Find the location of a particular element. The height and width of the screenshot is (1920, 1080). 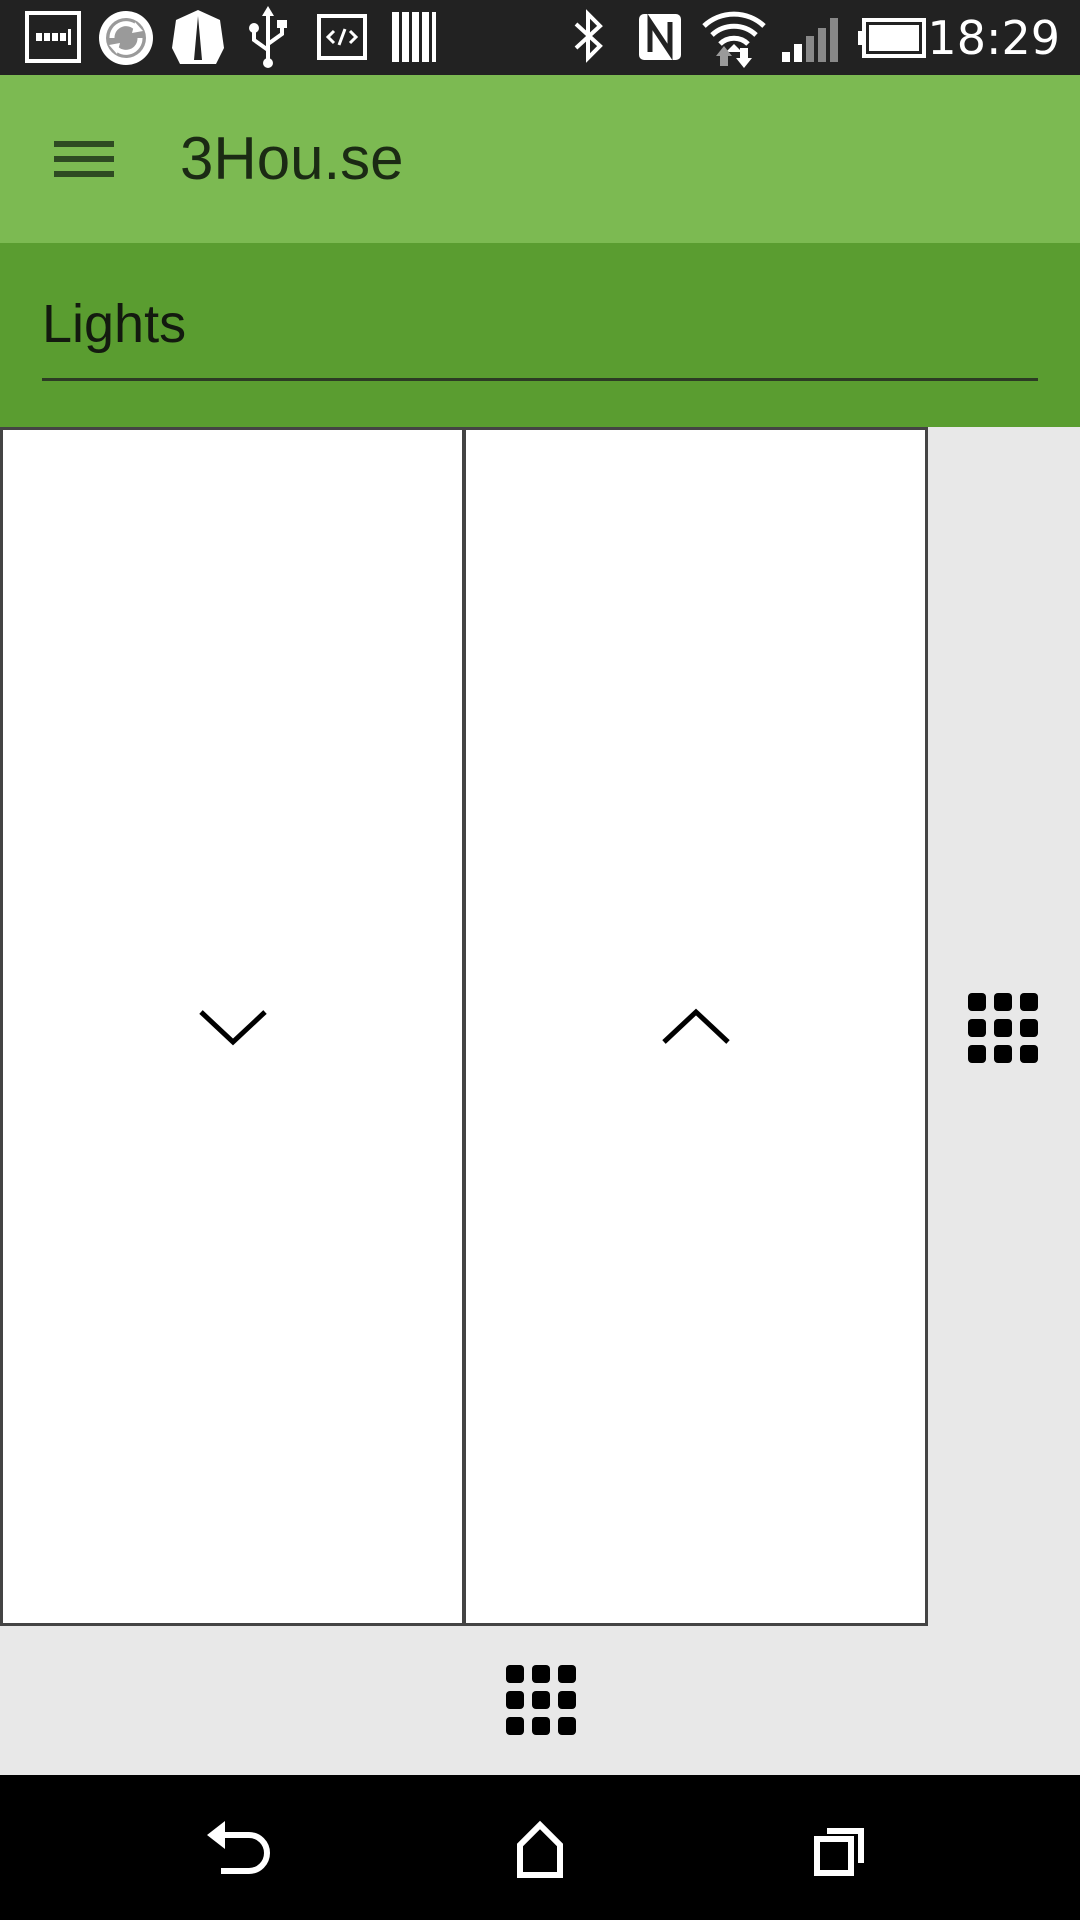

section-title: Lights is located at coordinates (114, 324).